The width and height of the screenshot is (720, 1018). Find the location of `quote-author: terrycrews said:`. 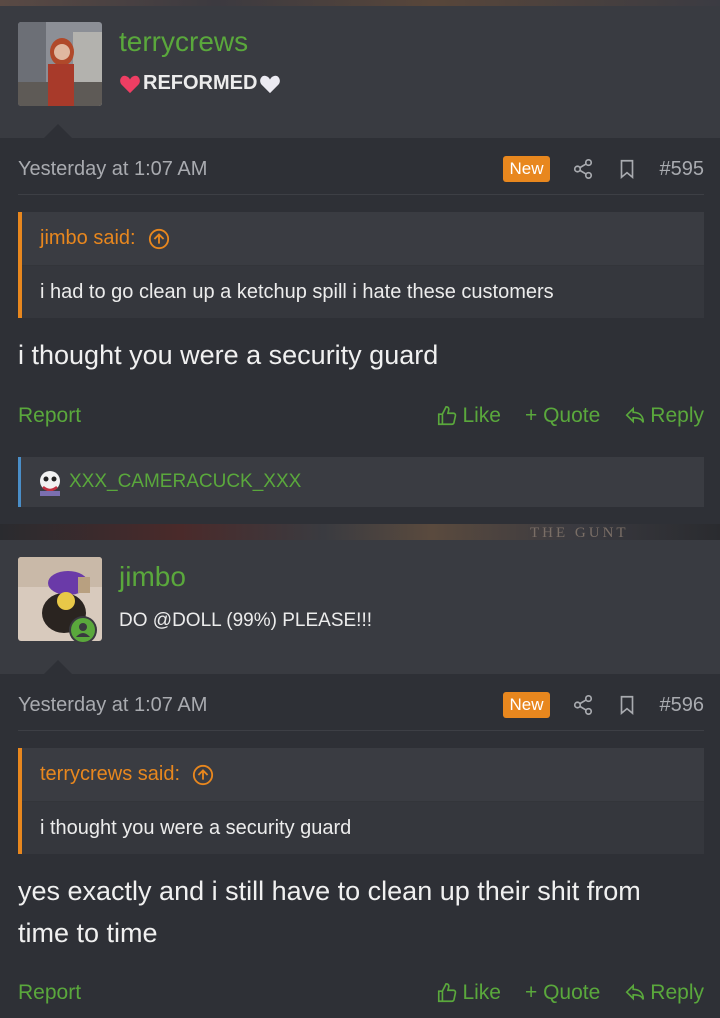

quote-author: terrycrews said: is located at coordinates (110, 774).